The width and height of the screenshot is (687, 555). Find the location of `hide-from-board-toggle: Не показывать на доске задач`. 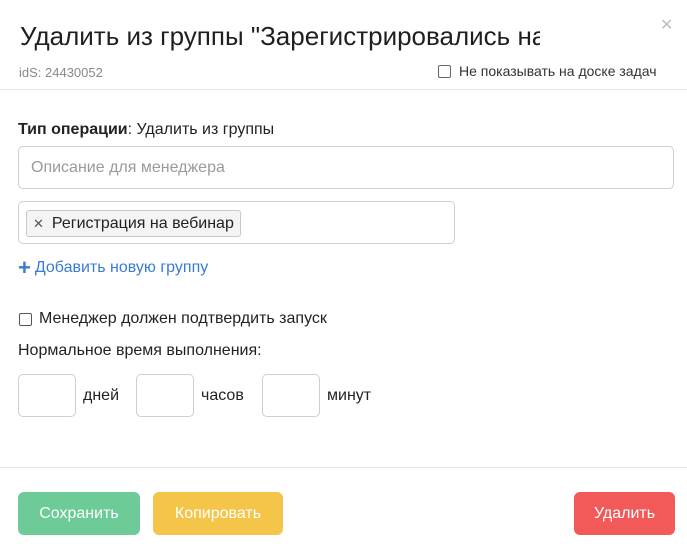

hide-from-board-toggle: Не показывать на доске задач is located at coordinates (547, 71).